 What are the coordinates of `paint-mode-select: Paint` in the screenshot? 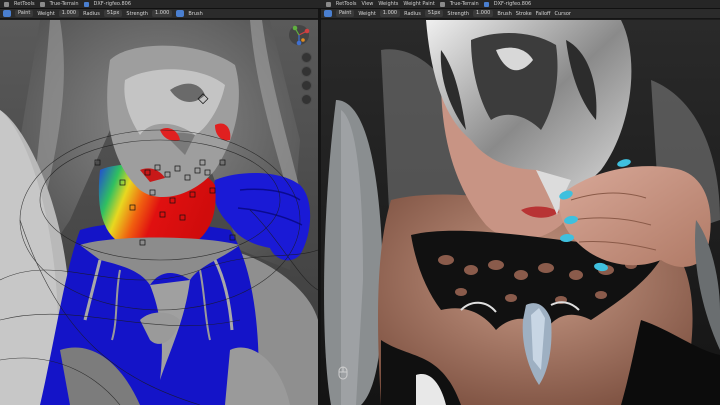 It's located at (24, 13).